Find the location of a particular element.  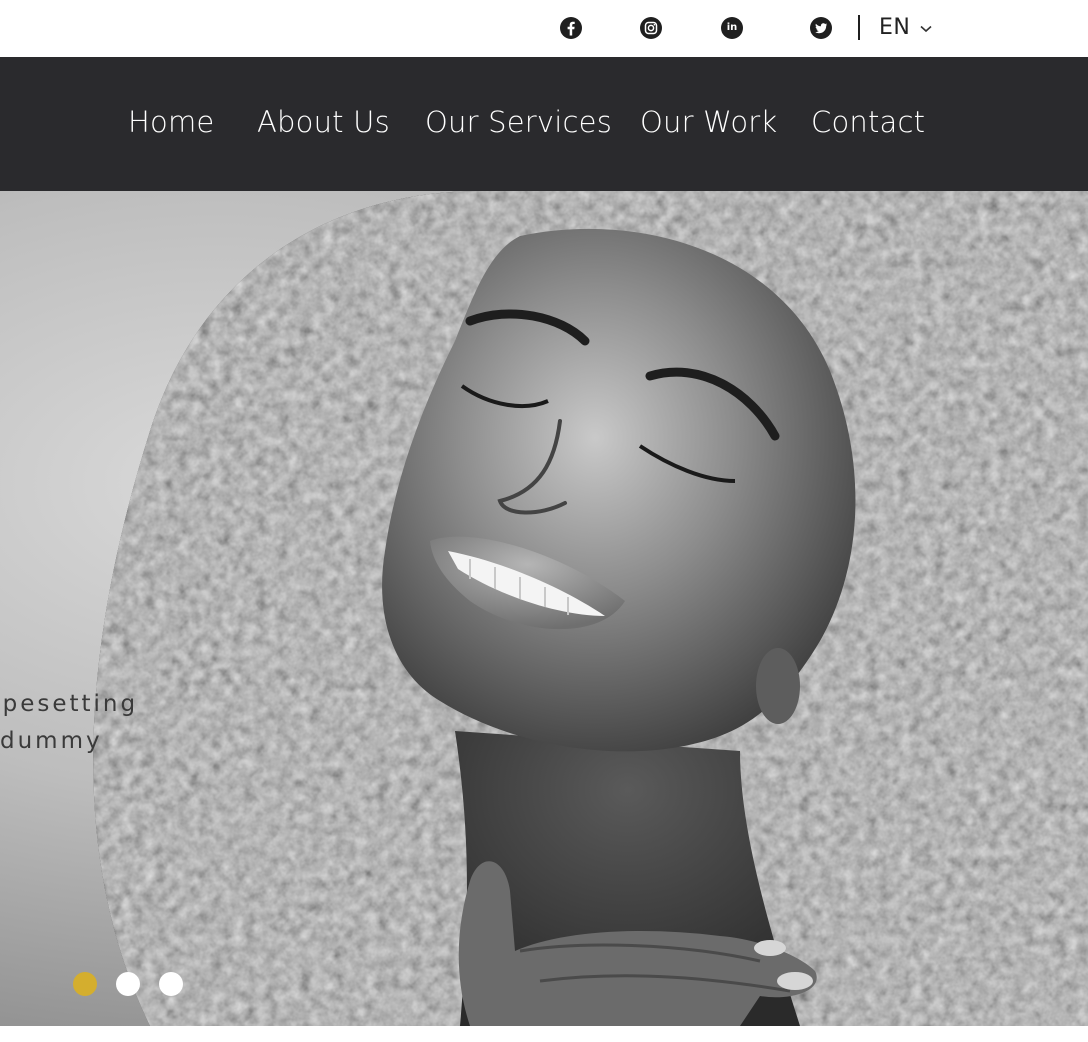

facebook-icon is located at coordinates (571, 28).